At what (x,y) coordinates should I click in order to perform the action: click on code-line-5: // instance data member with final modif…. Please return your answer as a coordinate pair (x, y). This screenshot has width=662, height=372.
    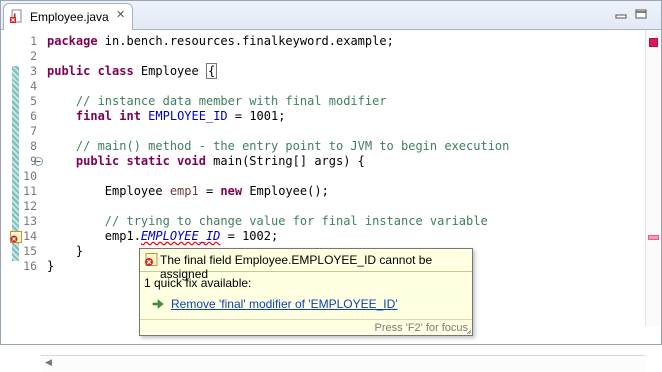
    Looking at the image, I should click on (217, 101).